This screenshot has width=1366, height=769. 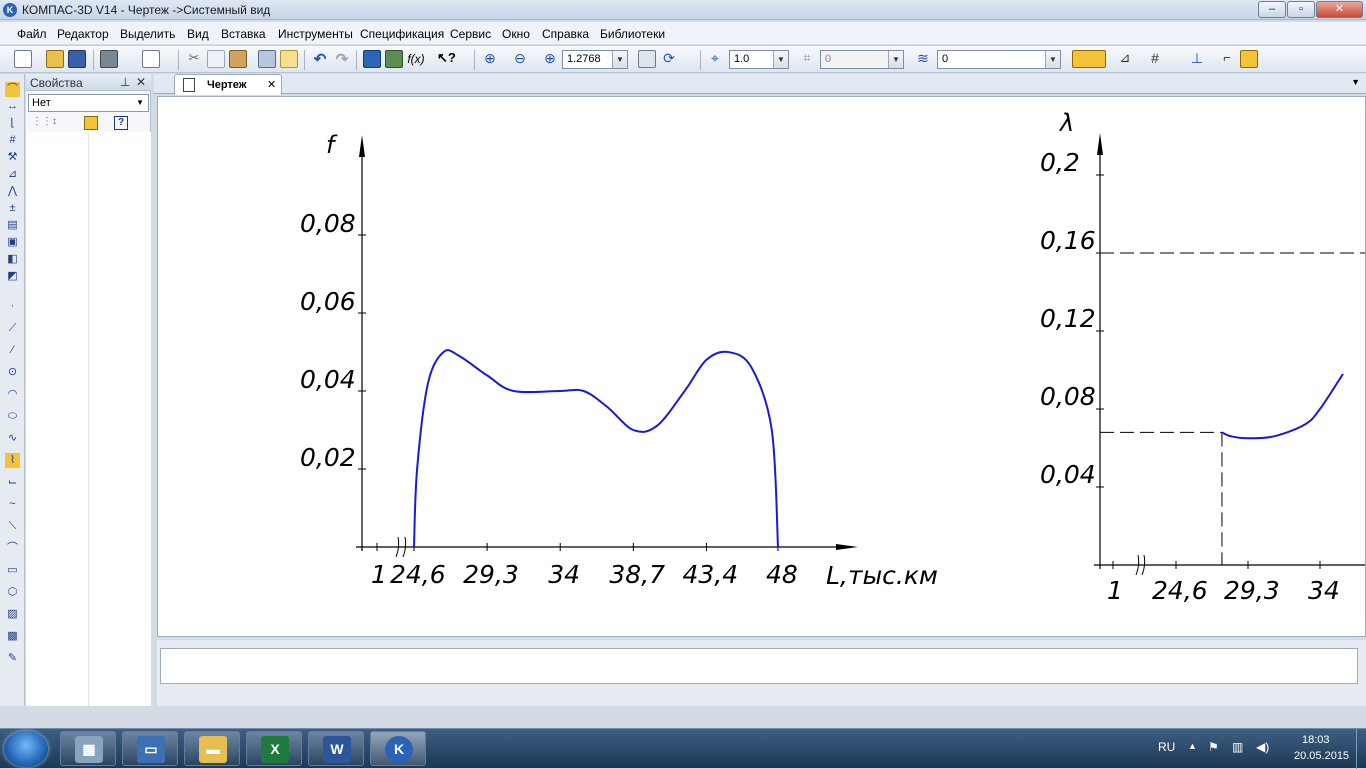 What do you see at coordinates (12, 416) in the screenshot?
I see `ellipse-icon: ⬭` at bounding box center [12, 416].